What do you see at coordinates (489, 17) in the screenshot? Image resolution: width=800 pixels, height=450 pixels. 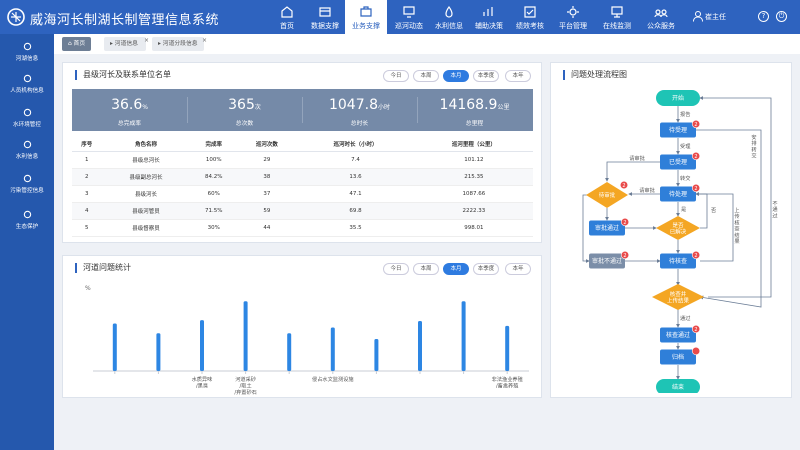 I see `nav-item-5: 辅助决策` at bounding box center [489, 17].